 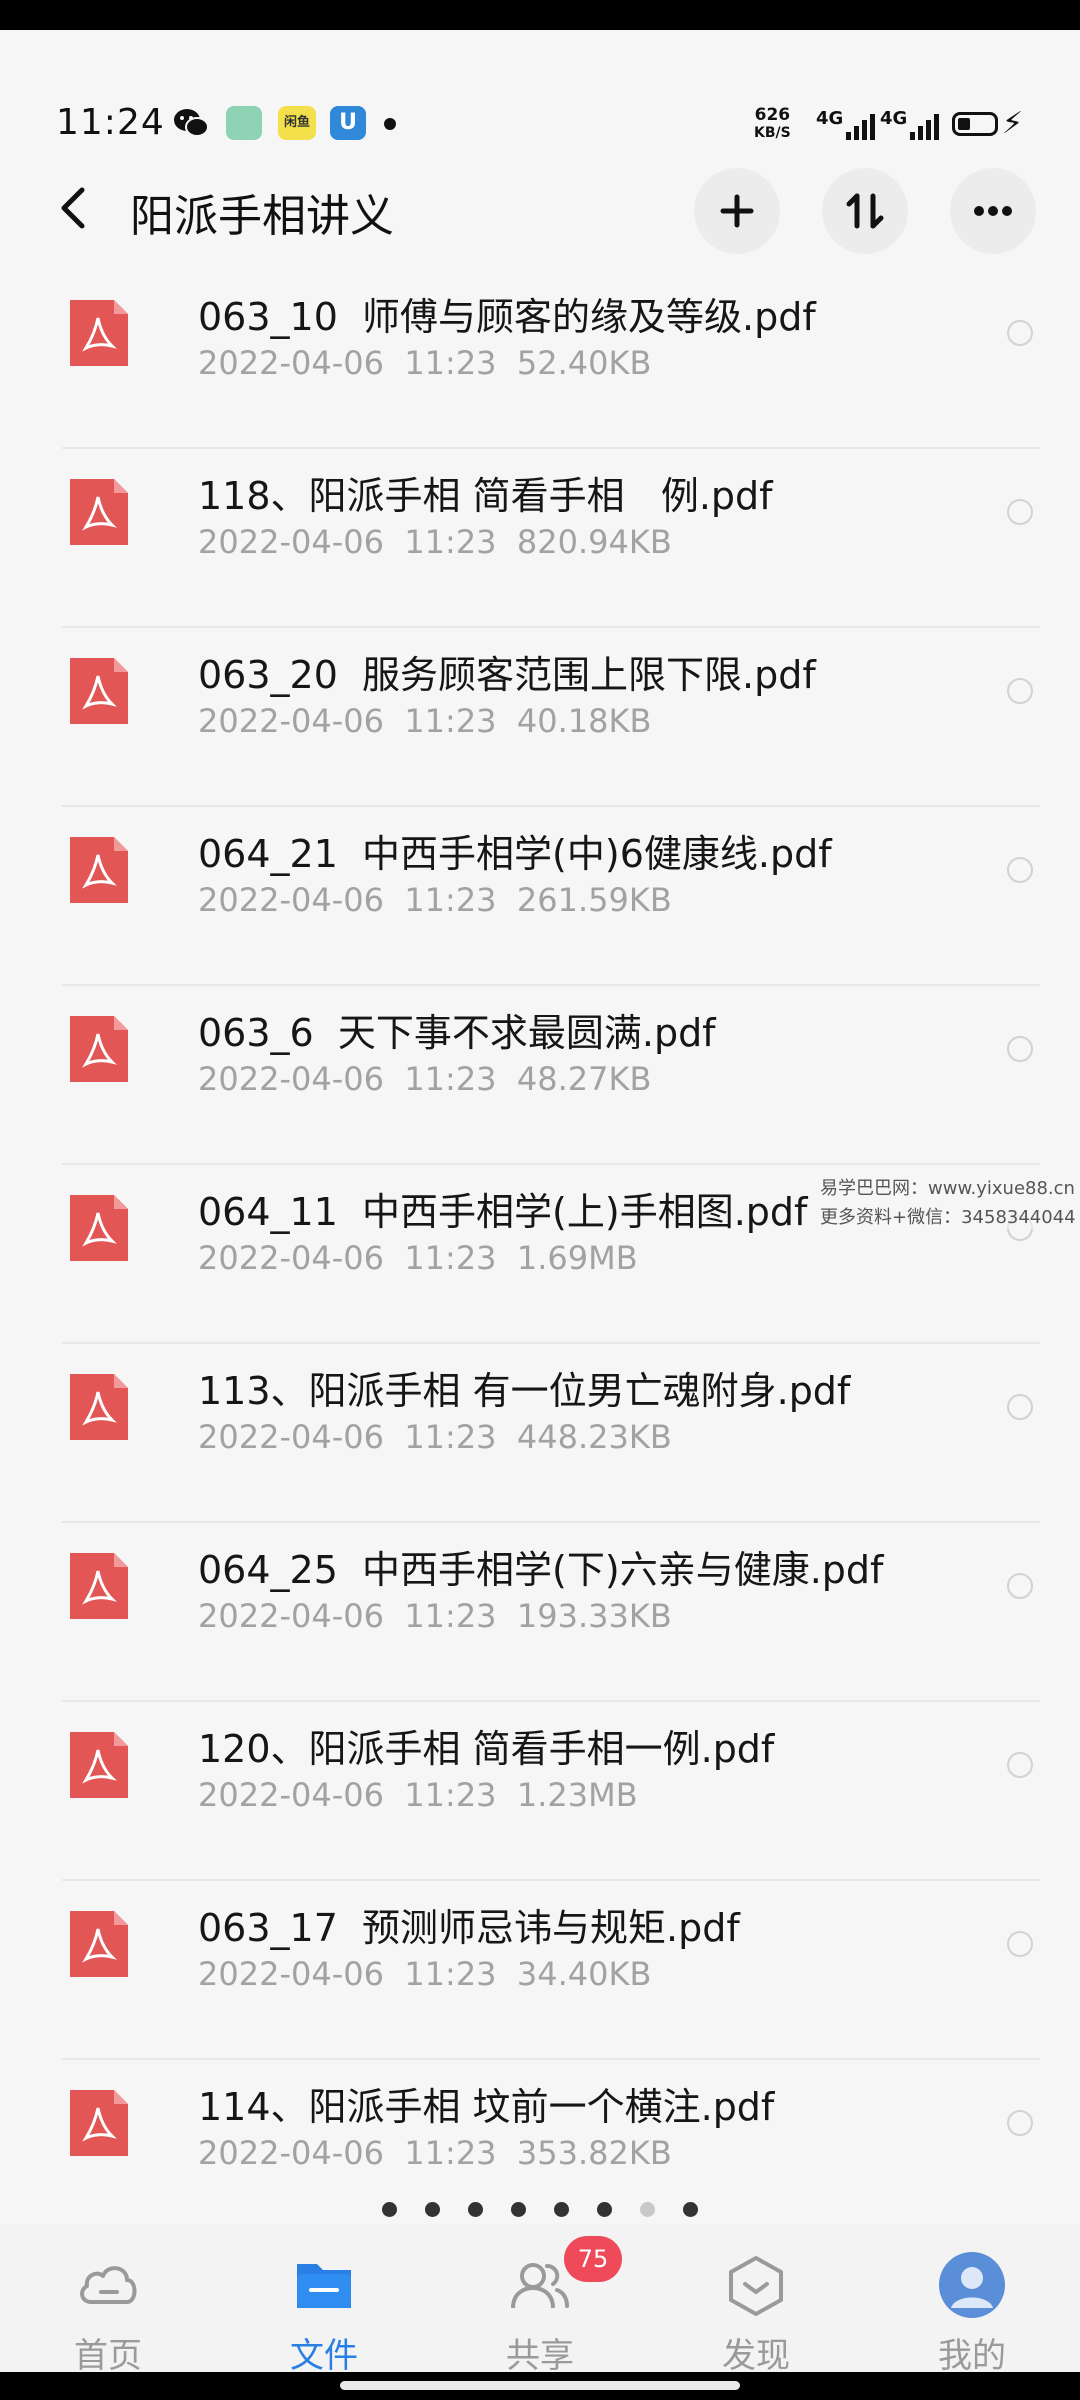 What do you see at coordinates (244, 123) in the screenshot?
I see `app-notification-icon` at bounding box center [244, 123].